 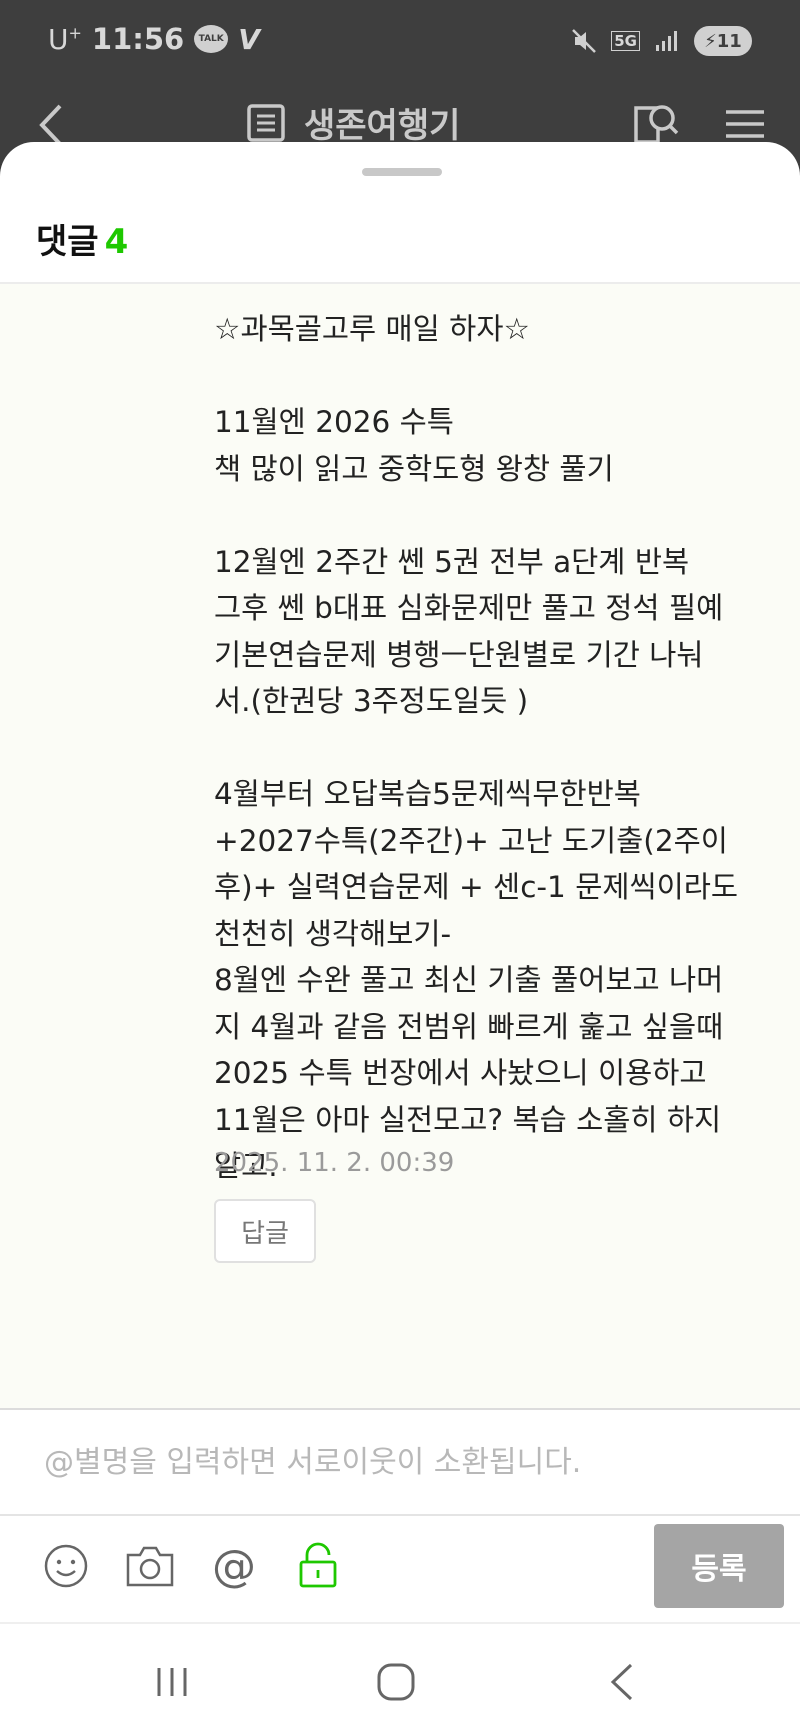 I want to click on home-button, so click(x=396, y=1682).